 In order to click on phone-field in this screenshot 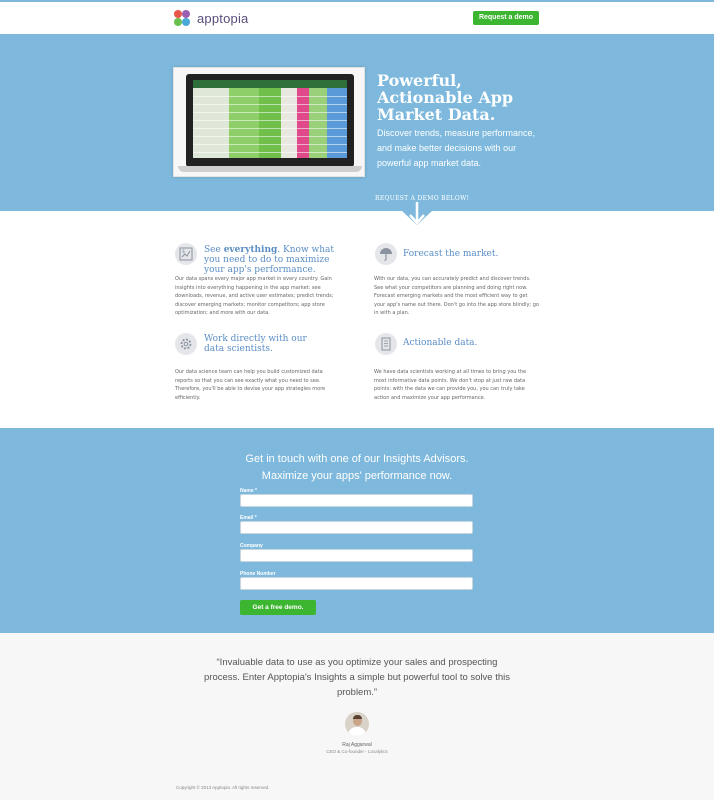, I will do `click(356, 583)`.